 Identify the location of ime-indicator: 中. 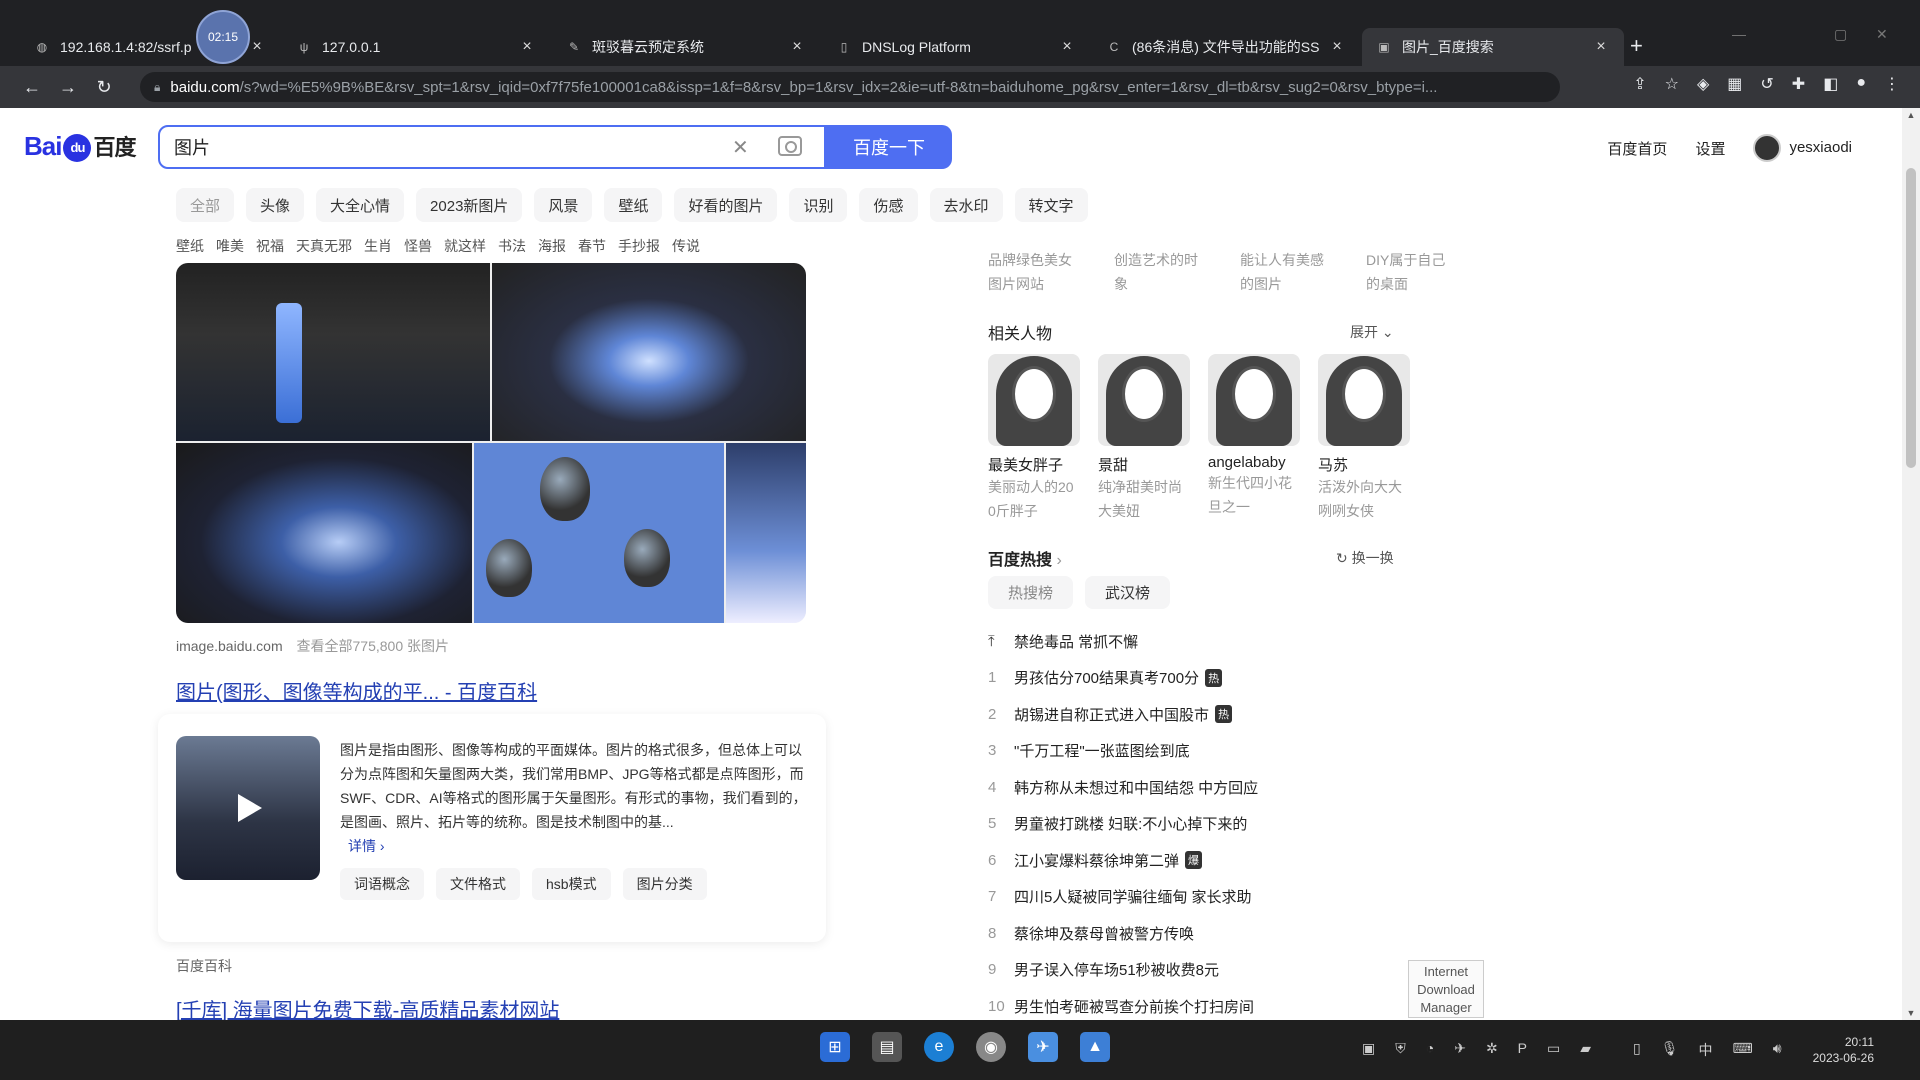
(1706, 1050).